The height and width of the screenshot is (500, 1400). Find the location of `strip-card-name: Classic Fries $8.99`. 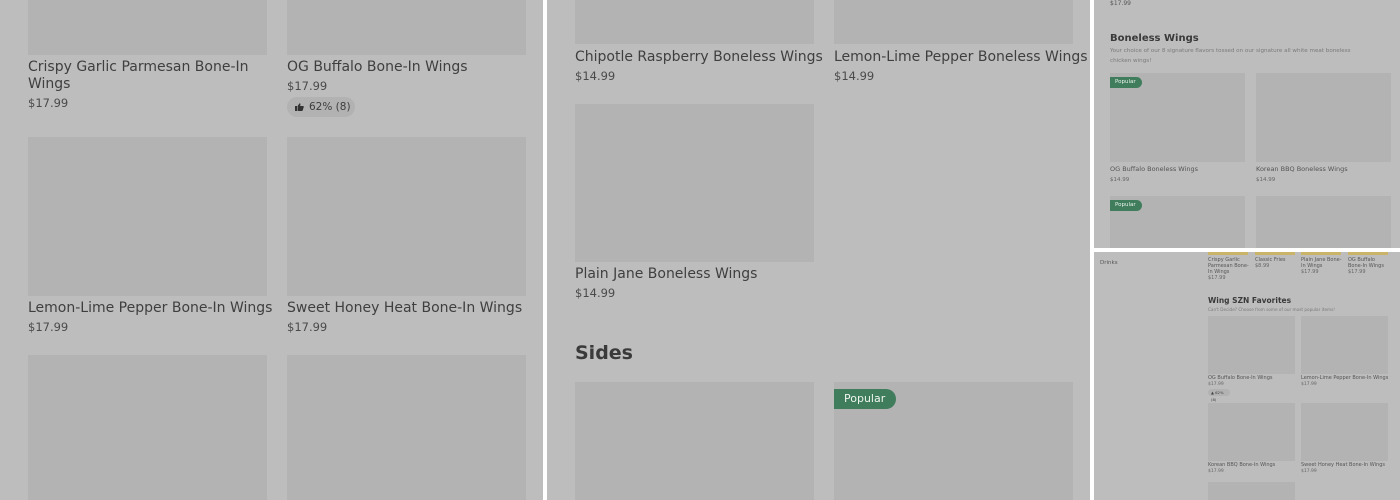

strip-card-name: Classic Fries $8.99 is located at coordinates (1270, 263).